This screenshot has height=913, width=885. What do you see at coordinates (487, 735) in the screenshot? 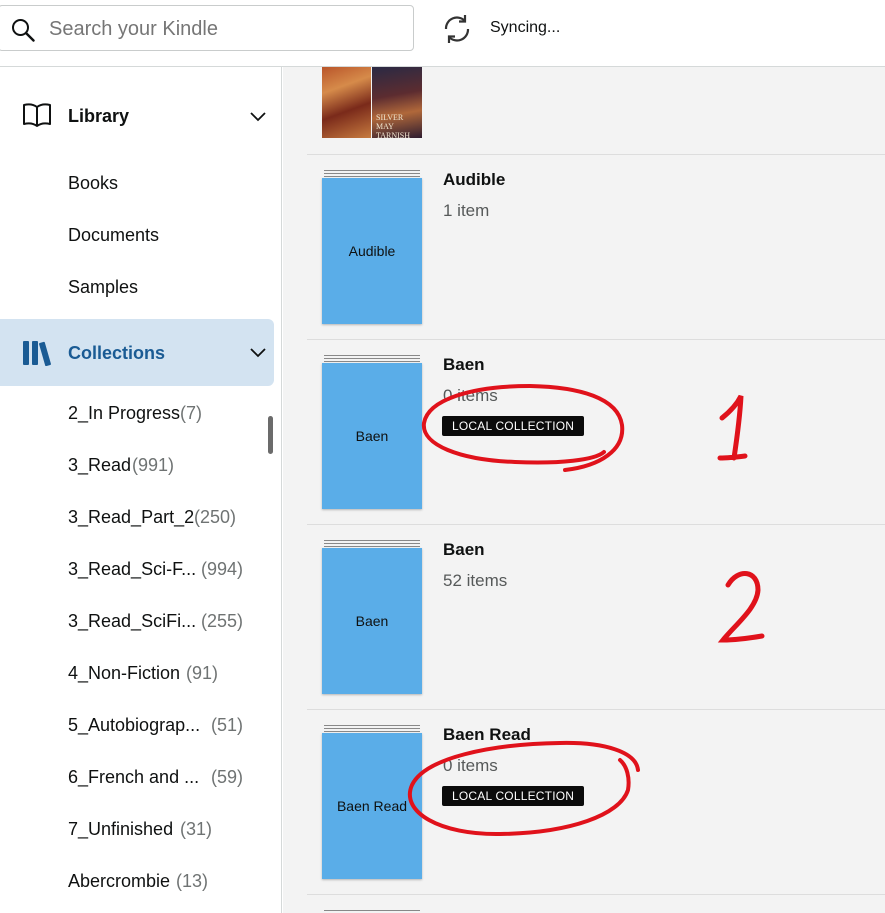
I see `collection-title: Baen Read` at bounding box center [487, 735].